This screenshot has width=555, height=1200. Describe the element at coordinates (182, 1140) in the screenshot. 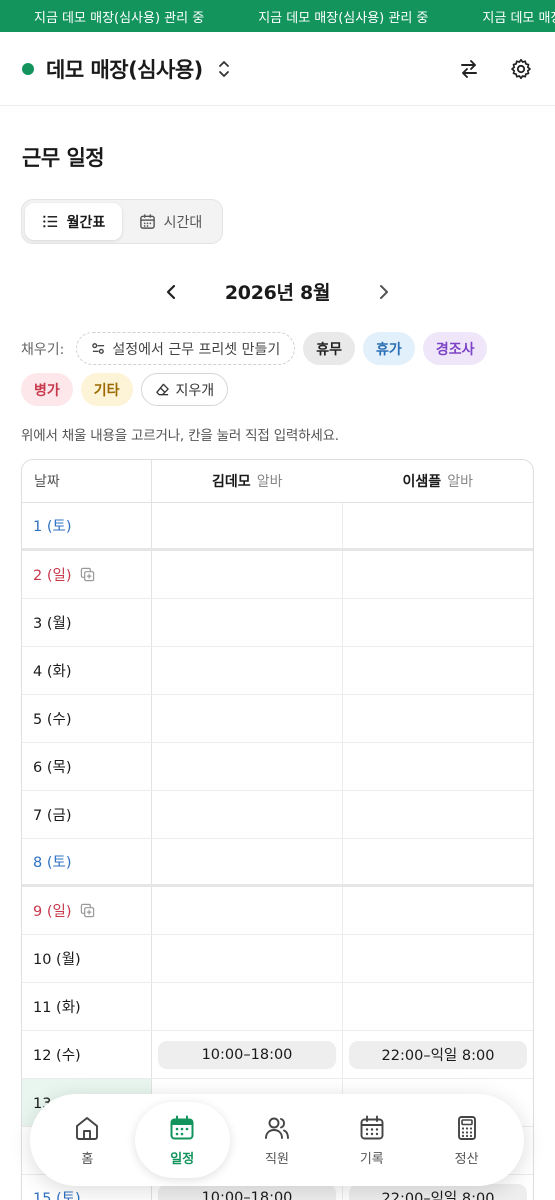

I see `nav-schedule: 일정` at that location.